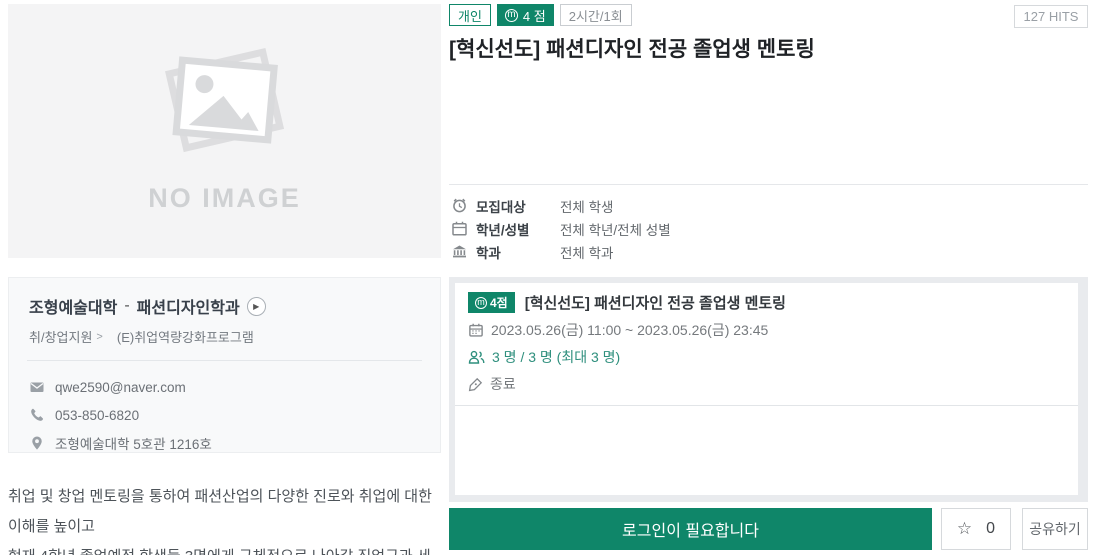  What do you see at coordinates (976, 529) in the screenshot?
I see `favorite-button: ☆ 0` at bounding box center [976, 529].